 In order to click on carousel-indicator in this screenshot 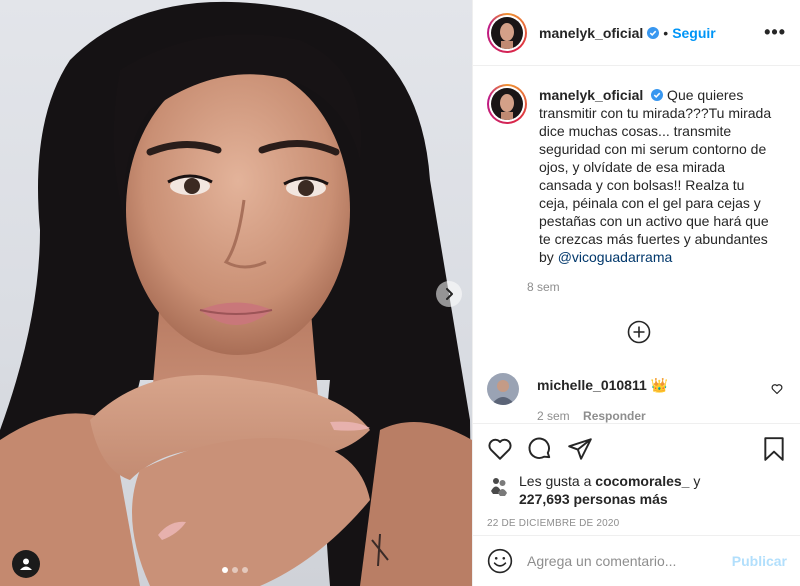, I will do `click(235, 570)`.